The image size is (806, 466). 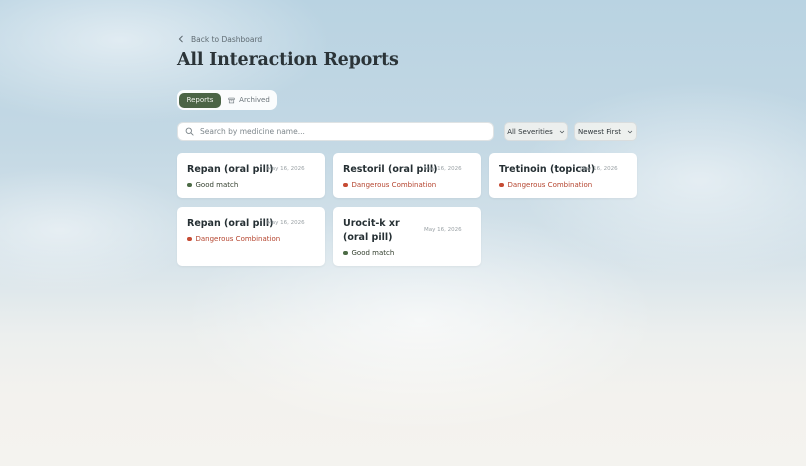 I want to click on chevron-left-icon, so click(x=180, y=39).